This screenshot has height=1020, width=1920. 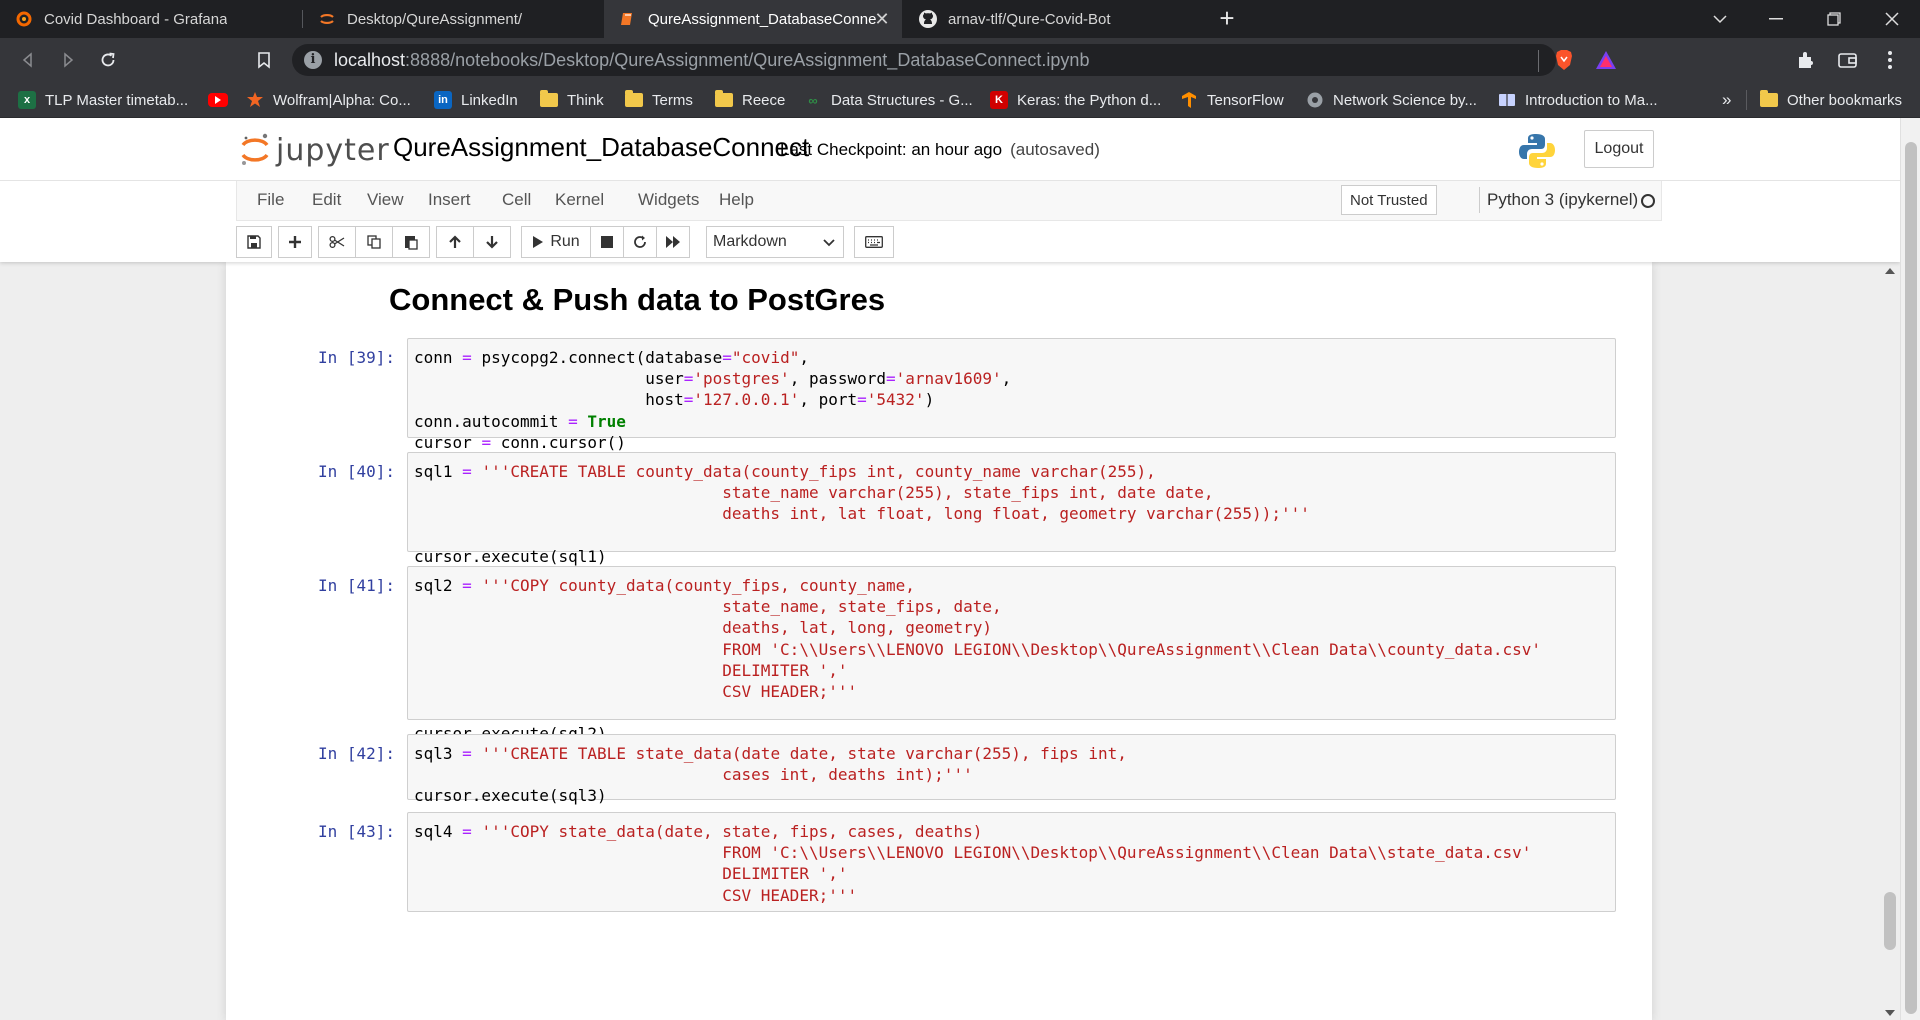 What do you see at coordinates (1890, 921) in the screenshot?
I see `scroll-thumb` at bounding box center [1890, 921].